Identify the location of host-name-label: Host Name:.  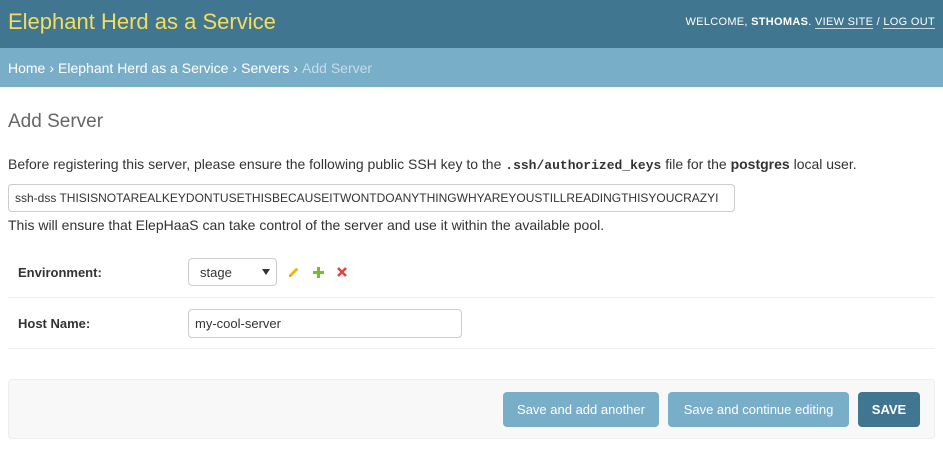
(54, 323).